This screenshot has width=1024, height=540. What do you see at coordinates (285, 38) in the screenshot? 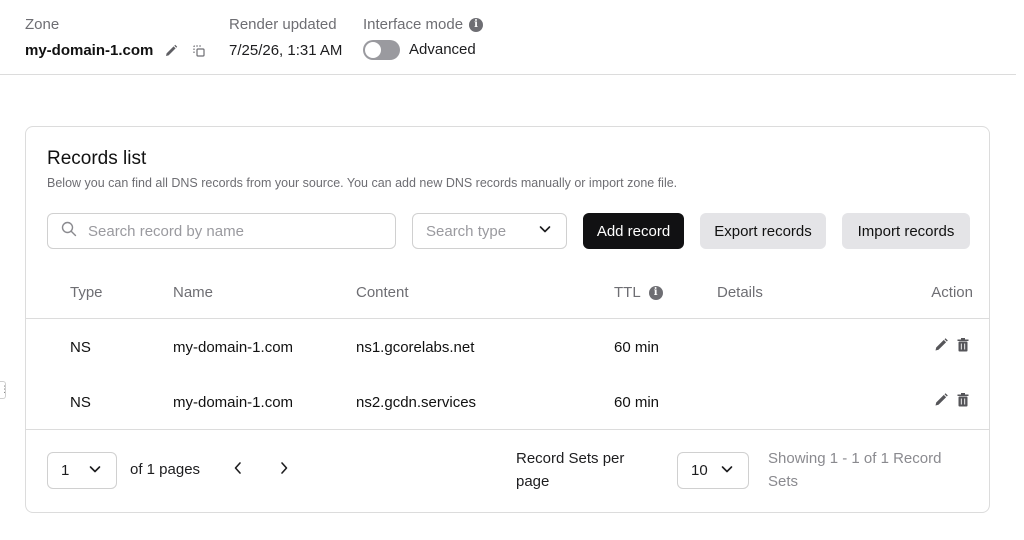
I see `render-column: Render updated 7/25/26, 1:31 AM` at bounding box center [285, 38].